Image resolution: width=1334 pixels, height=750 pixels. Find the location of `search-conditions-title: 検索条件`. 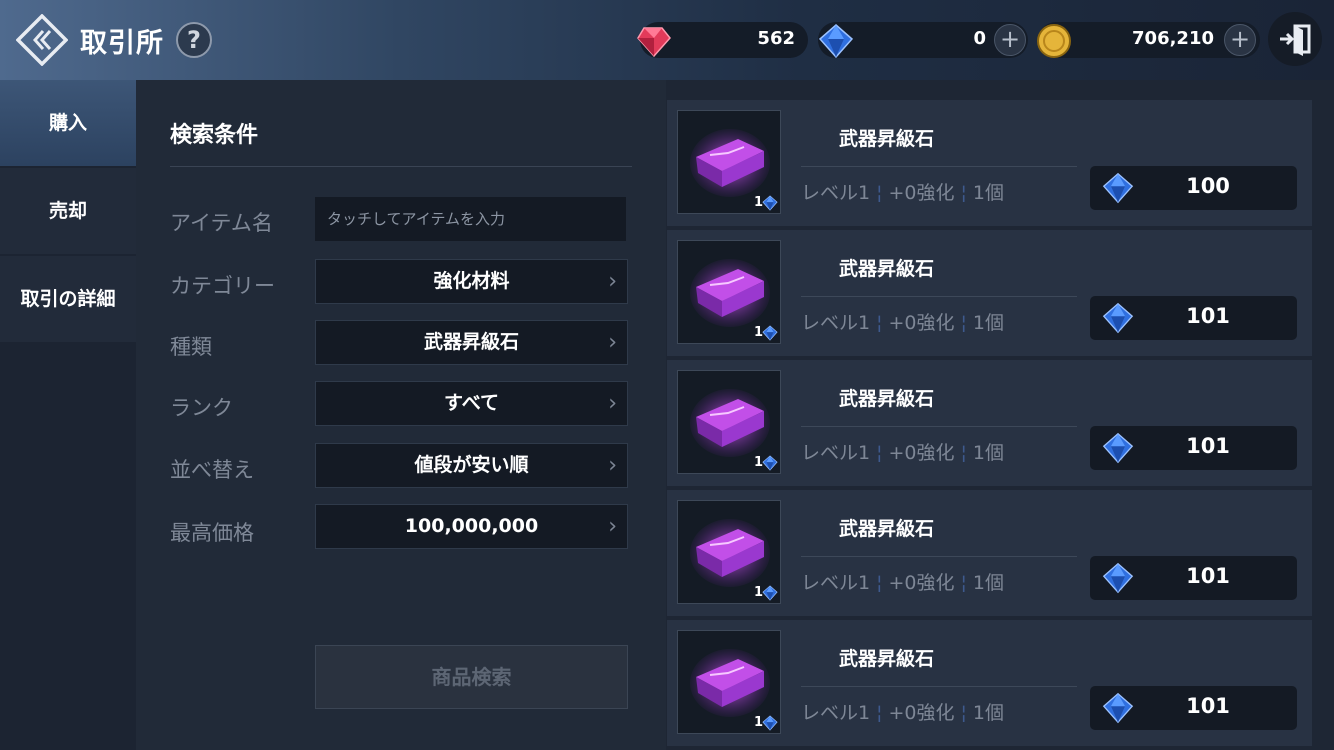

search-conditions-title: 検索条件 is located at coordinates (214, 135).